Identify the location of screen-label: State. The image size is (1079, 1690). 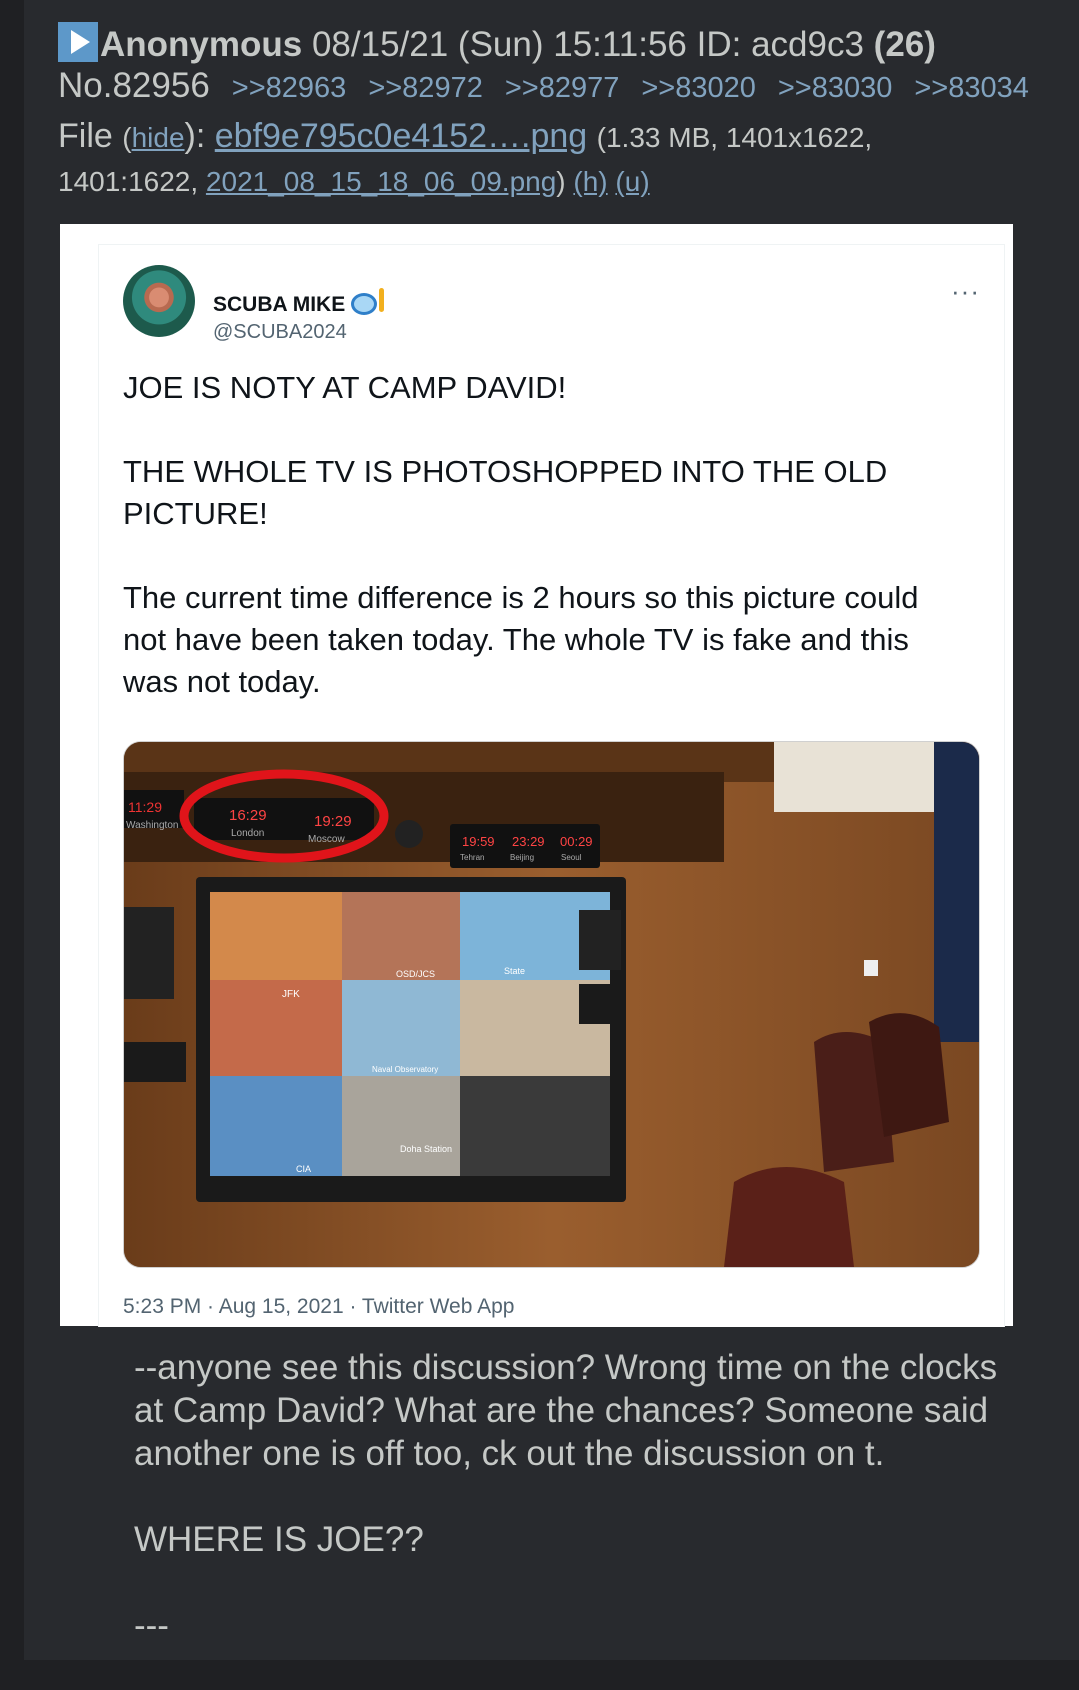
(514, 971).